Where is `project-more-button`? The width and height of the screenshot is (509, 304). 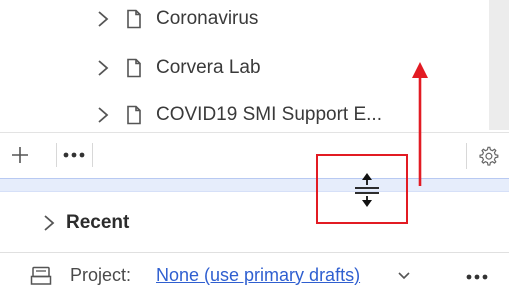 project-more-button is located at coordinates (477, 277).